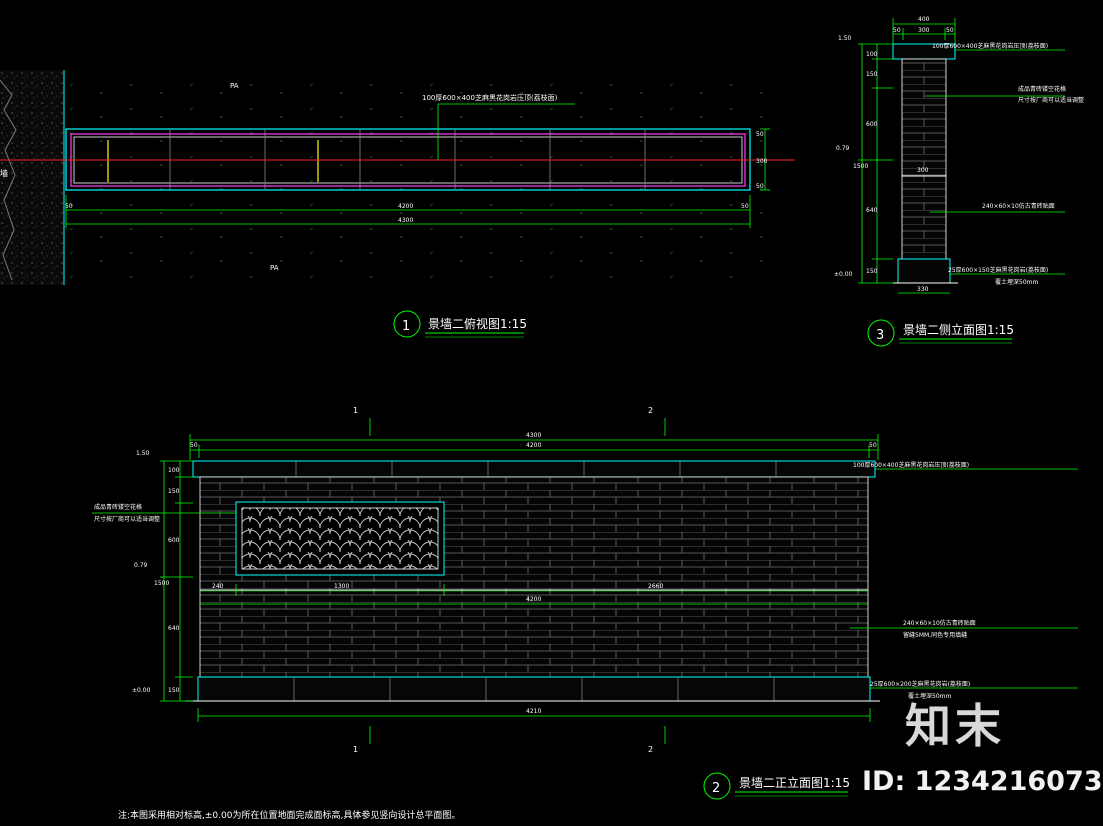 This screenshot has height=826, width=1103. I want to click on front-lattice-panel, so click(340, 538).